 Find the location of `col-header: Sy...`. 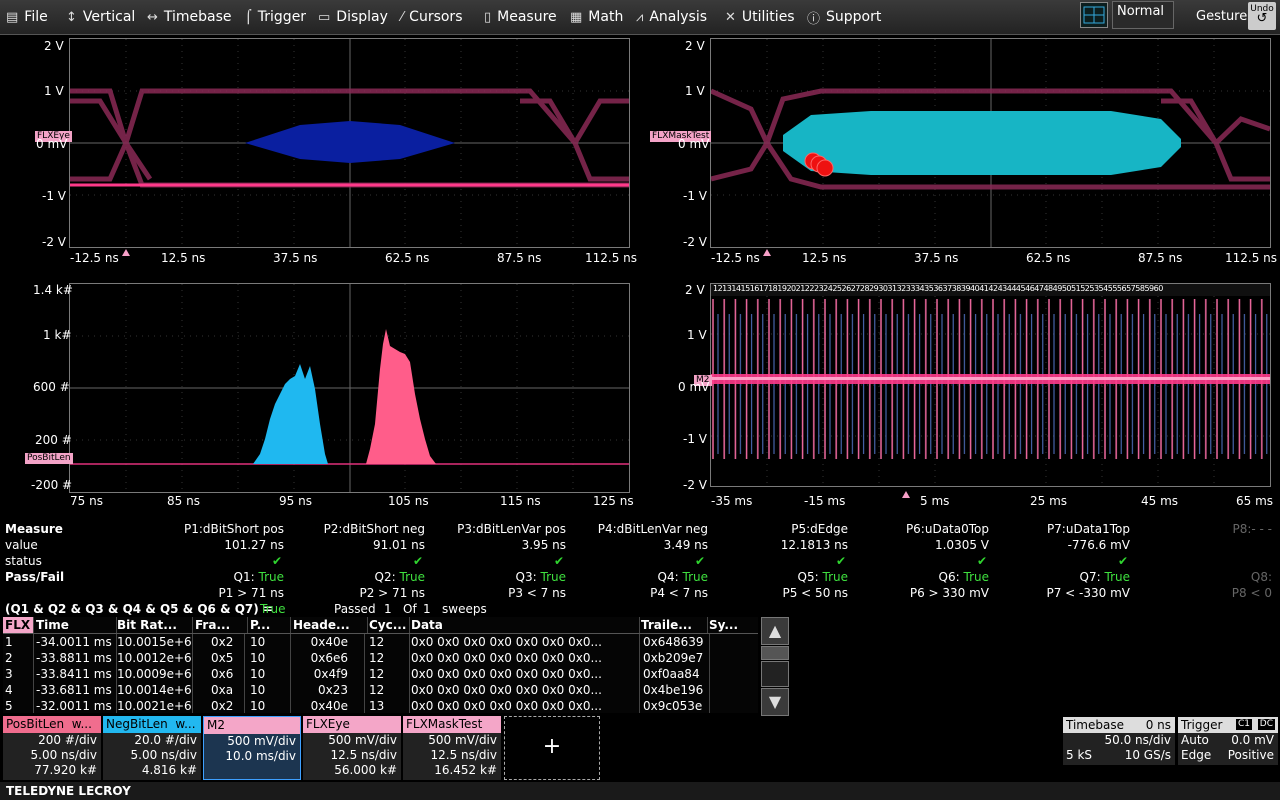

col-header: Sy... is located at coordinates (732, 625).